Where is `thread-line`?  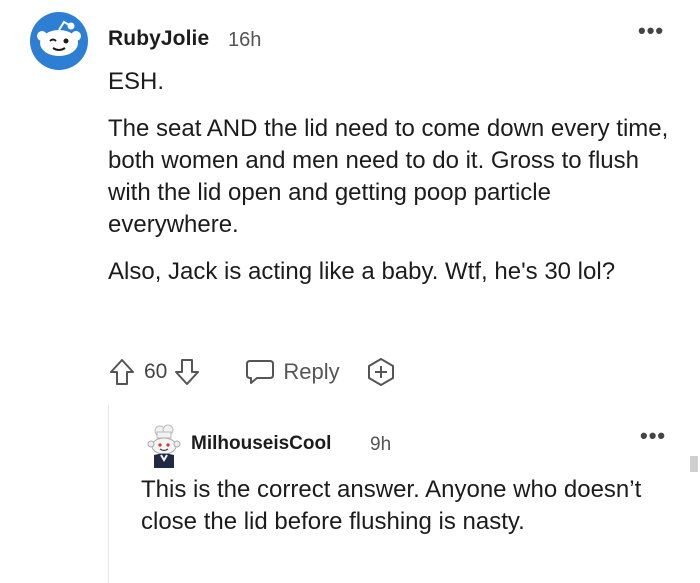
thread-line is located at coordinates (108, 494).